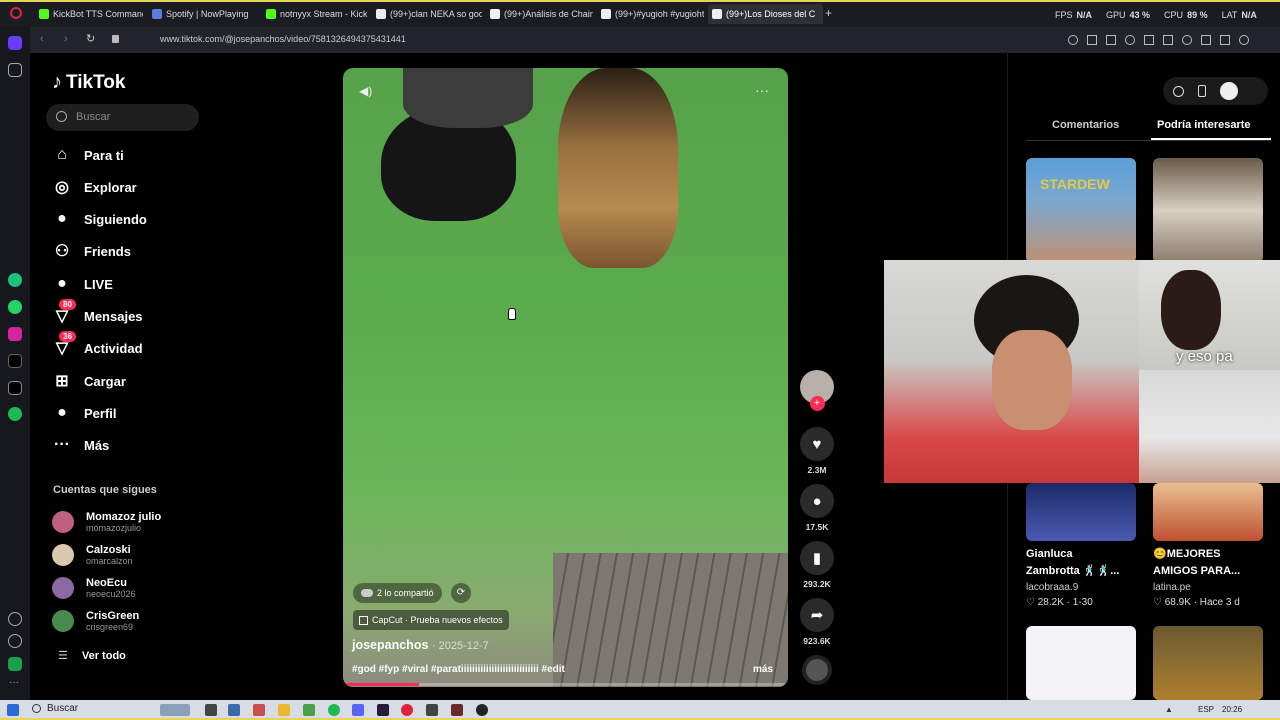 This screenshot has width=1280, height=720. What do you see at coordinates (84, 413) in the screenshot?
I see `nav-item-profile: ● Perfil` at bounding box center [84, 413].